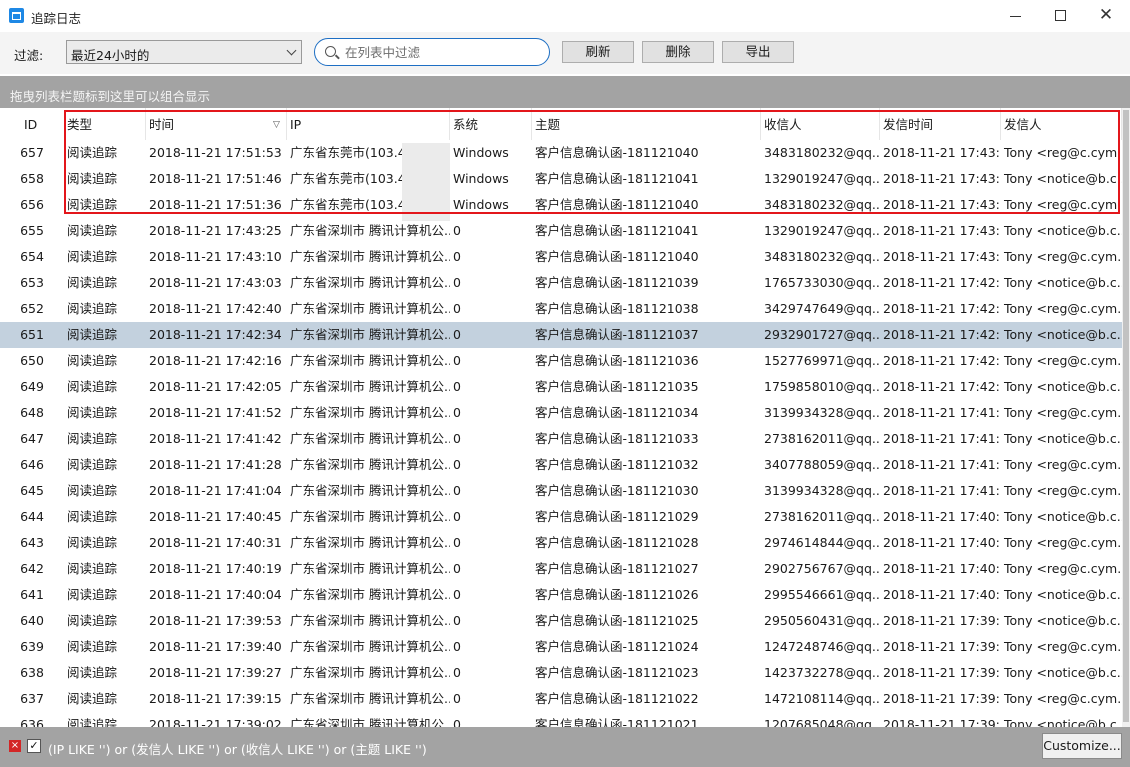  Describe the element at coordinates (820, 124) in the screenshot. I see `column-header-recipient: 收信人` at that location.